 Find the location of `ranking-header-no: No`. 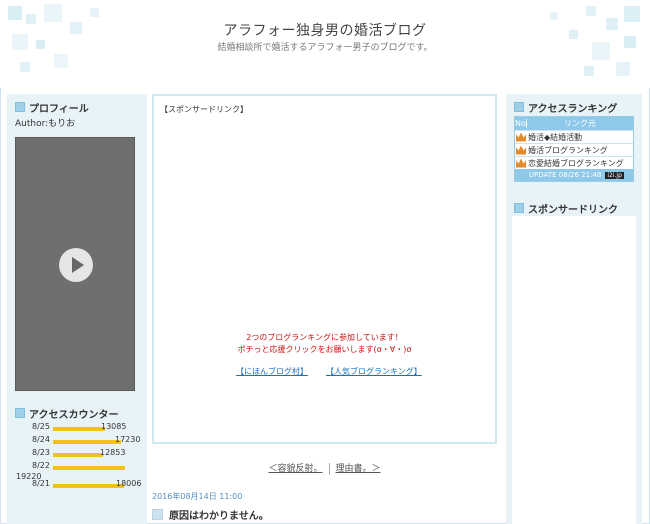

ranking-header-no: No is located at coordinates (521, 123).